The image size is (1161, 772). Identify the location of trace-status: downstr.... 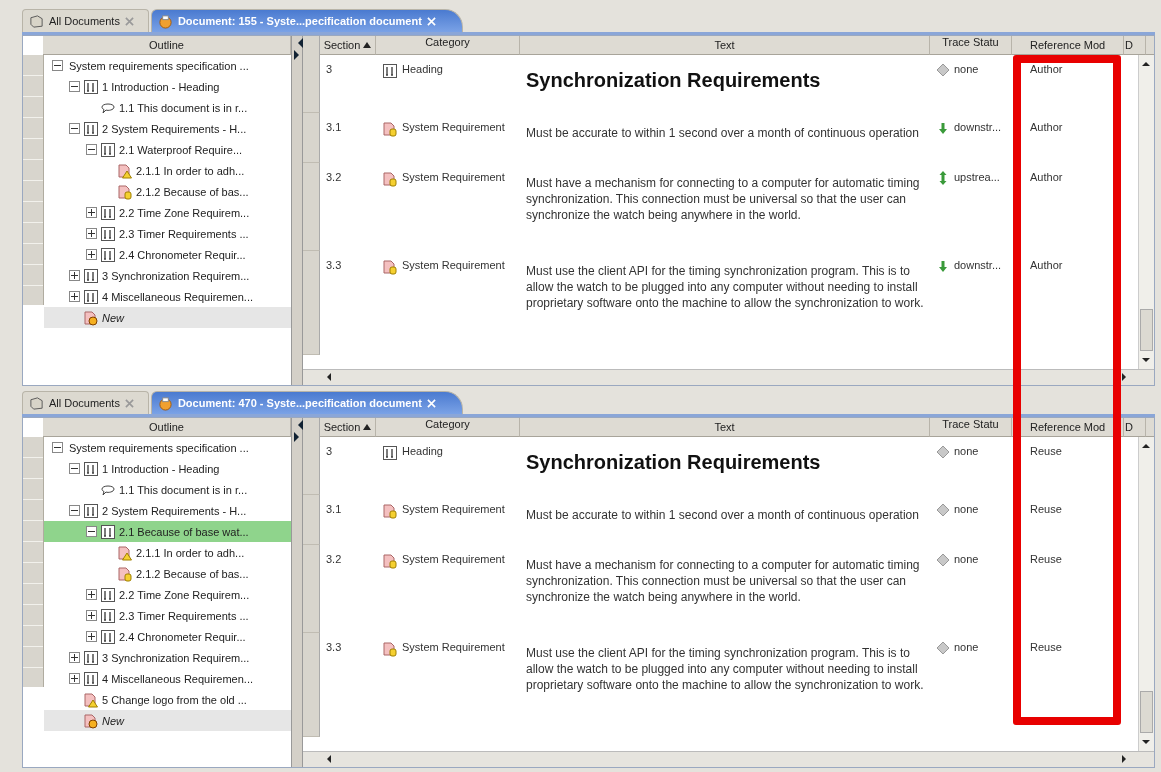
(978, 127).